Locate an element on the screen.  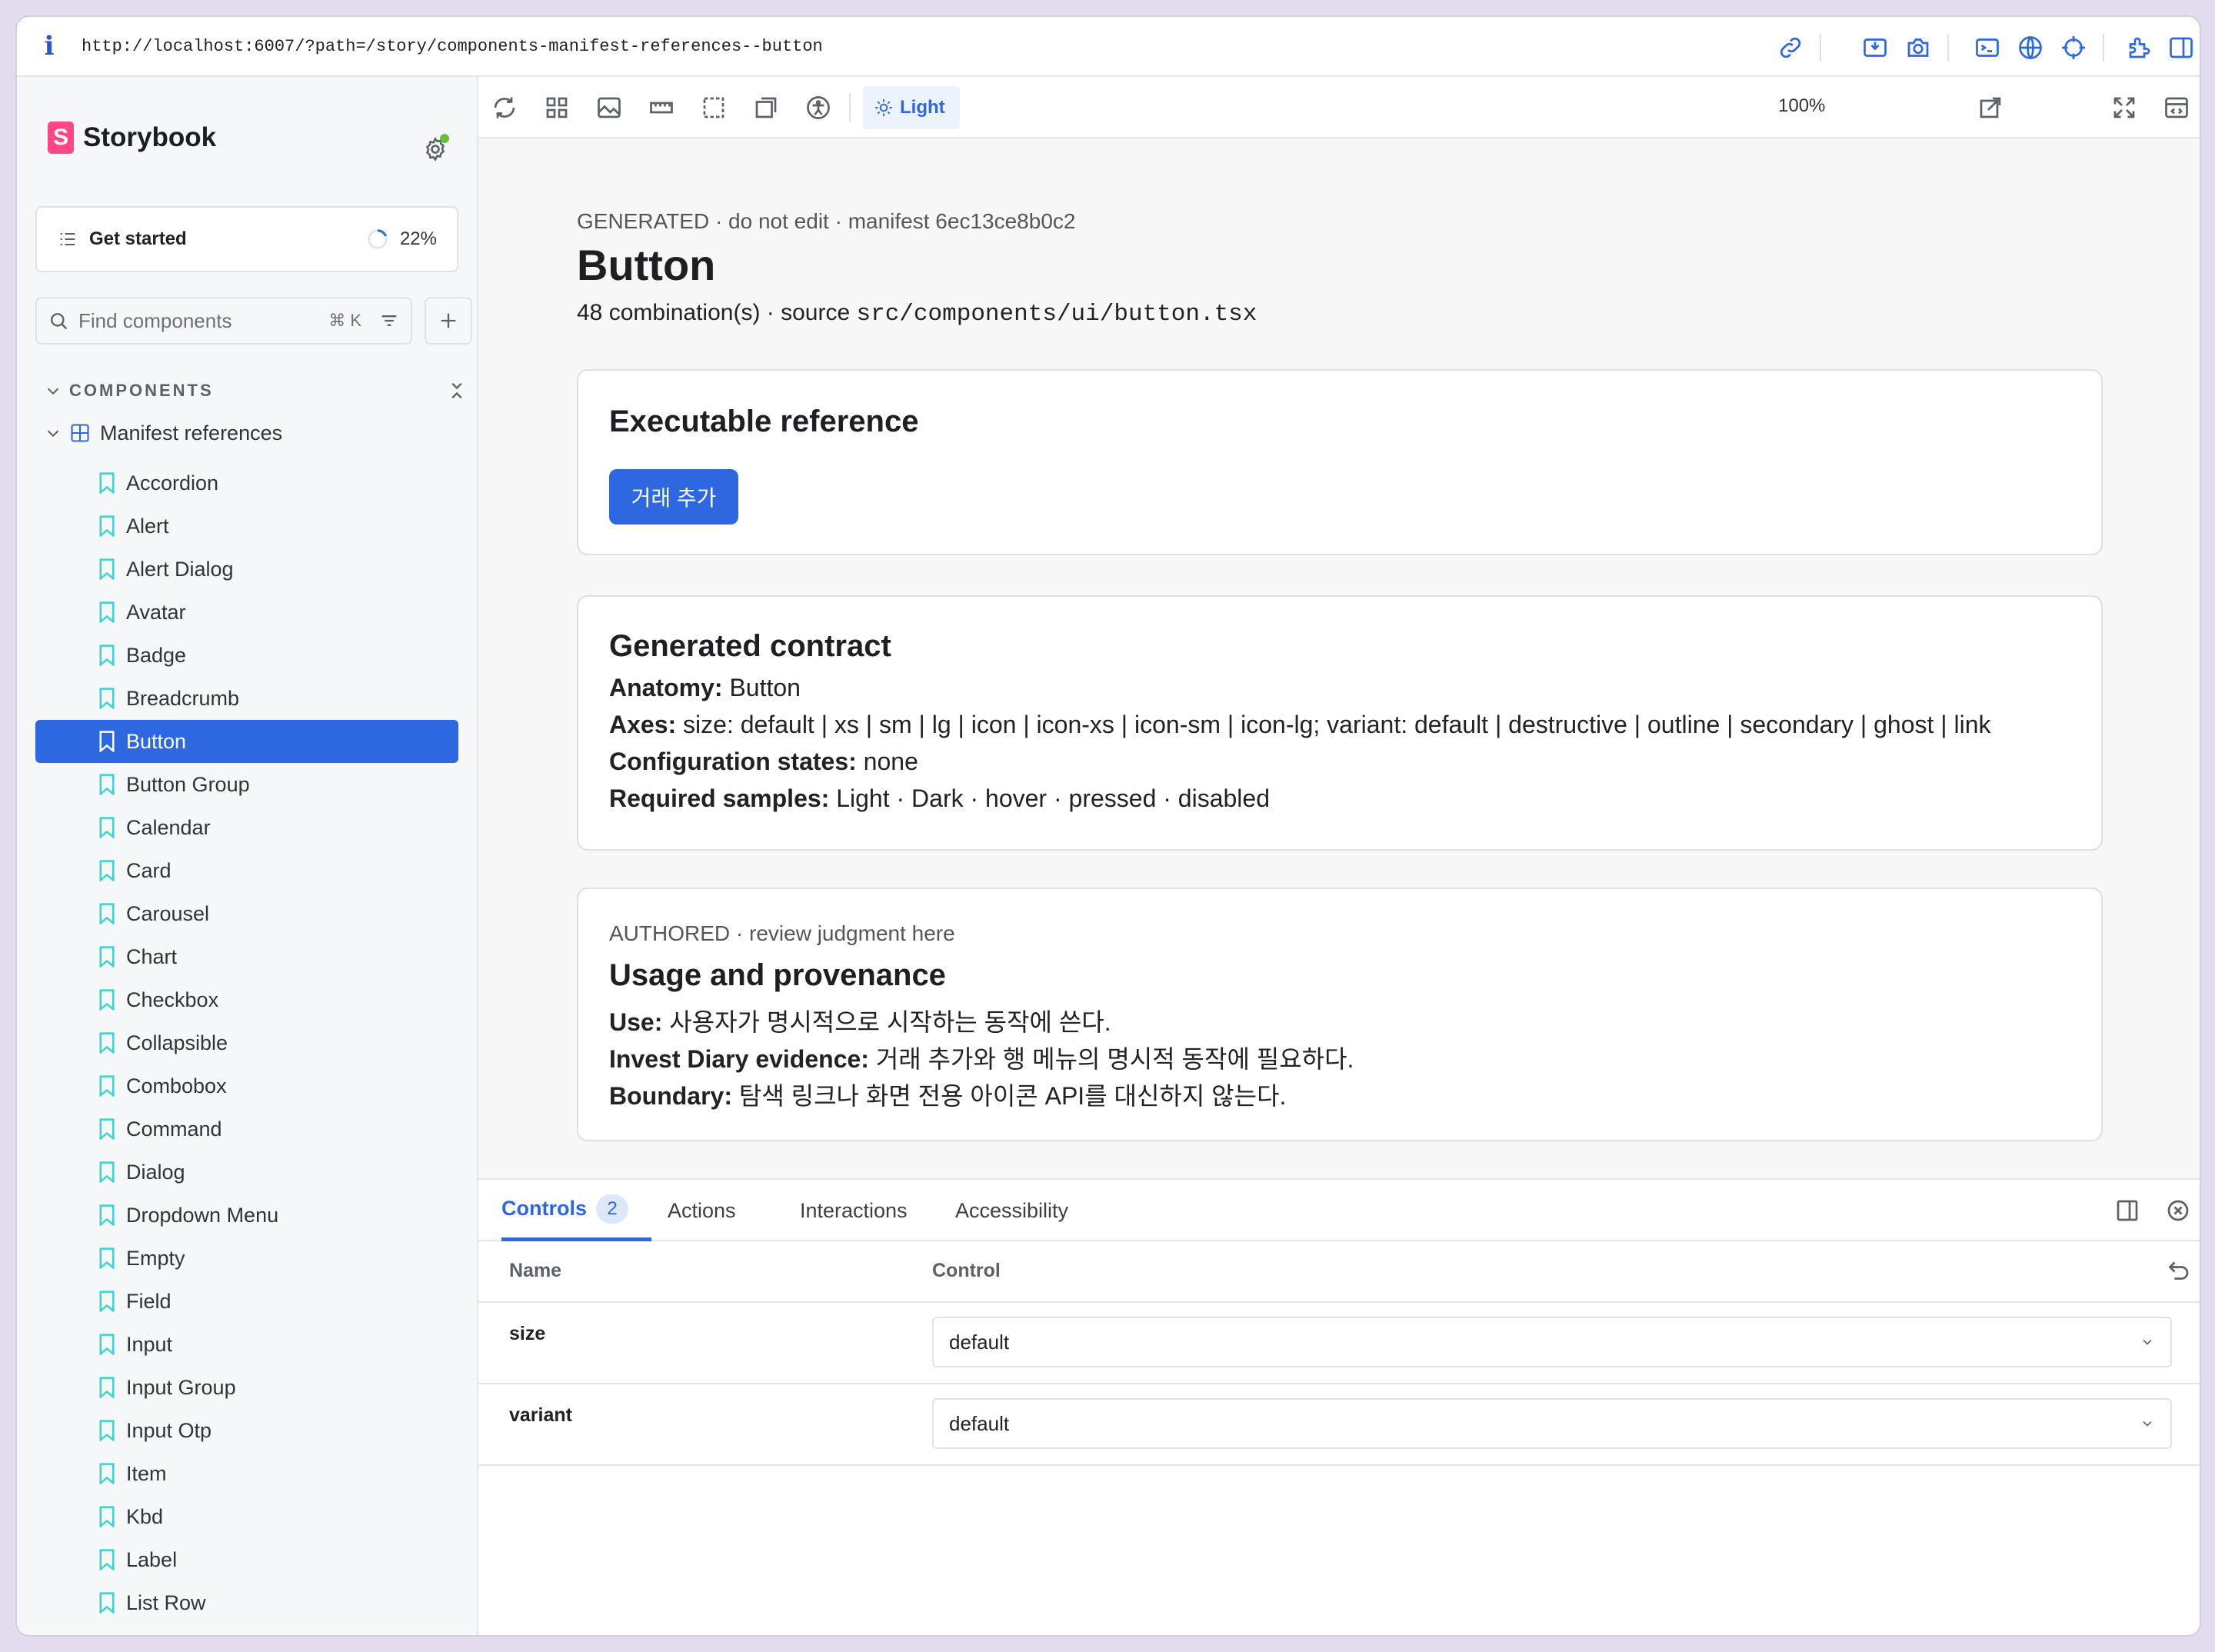
sidebar-item-input-group: Input Group is located at coordinates (246, 1388).